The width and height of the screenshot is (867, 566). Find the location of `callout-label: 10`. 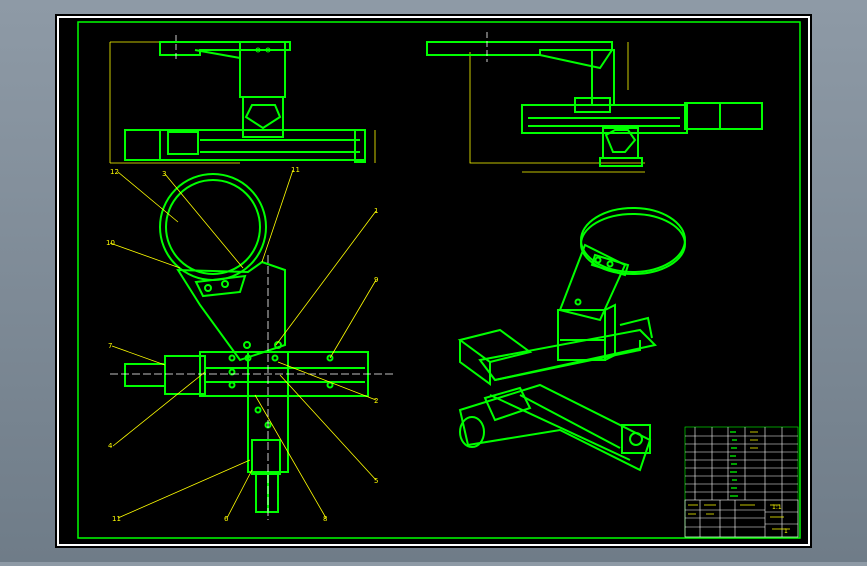

callout-label: 10 is located at coordinates (110, 243).